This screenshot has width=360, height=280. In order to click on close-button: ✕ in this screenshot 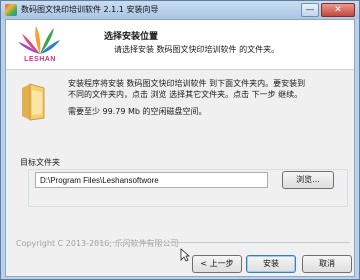, I will do `click(338, 10)`.